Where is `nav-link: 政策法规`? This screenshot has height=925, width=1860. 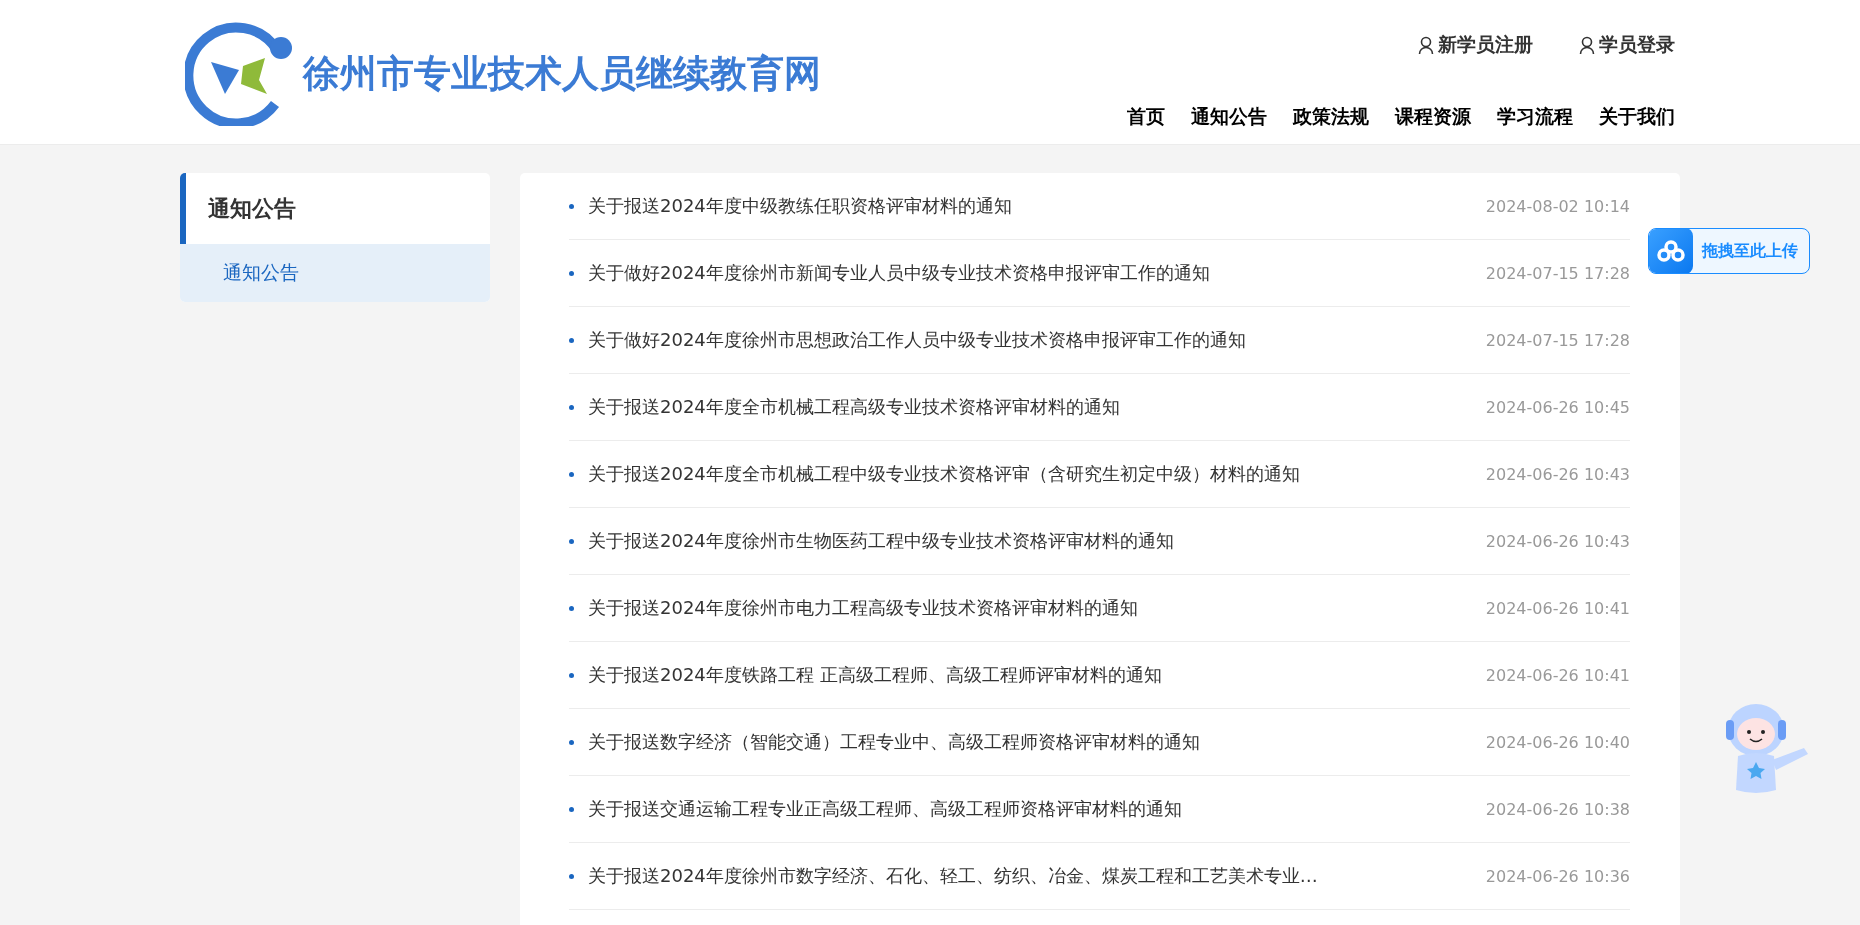
nav-link: 政策法规 is located at coordinates (1331, 117).